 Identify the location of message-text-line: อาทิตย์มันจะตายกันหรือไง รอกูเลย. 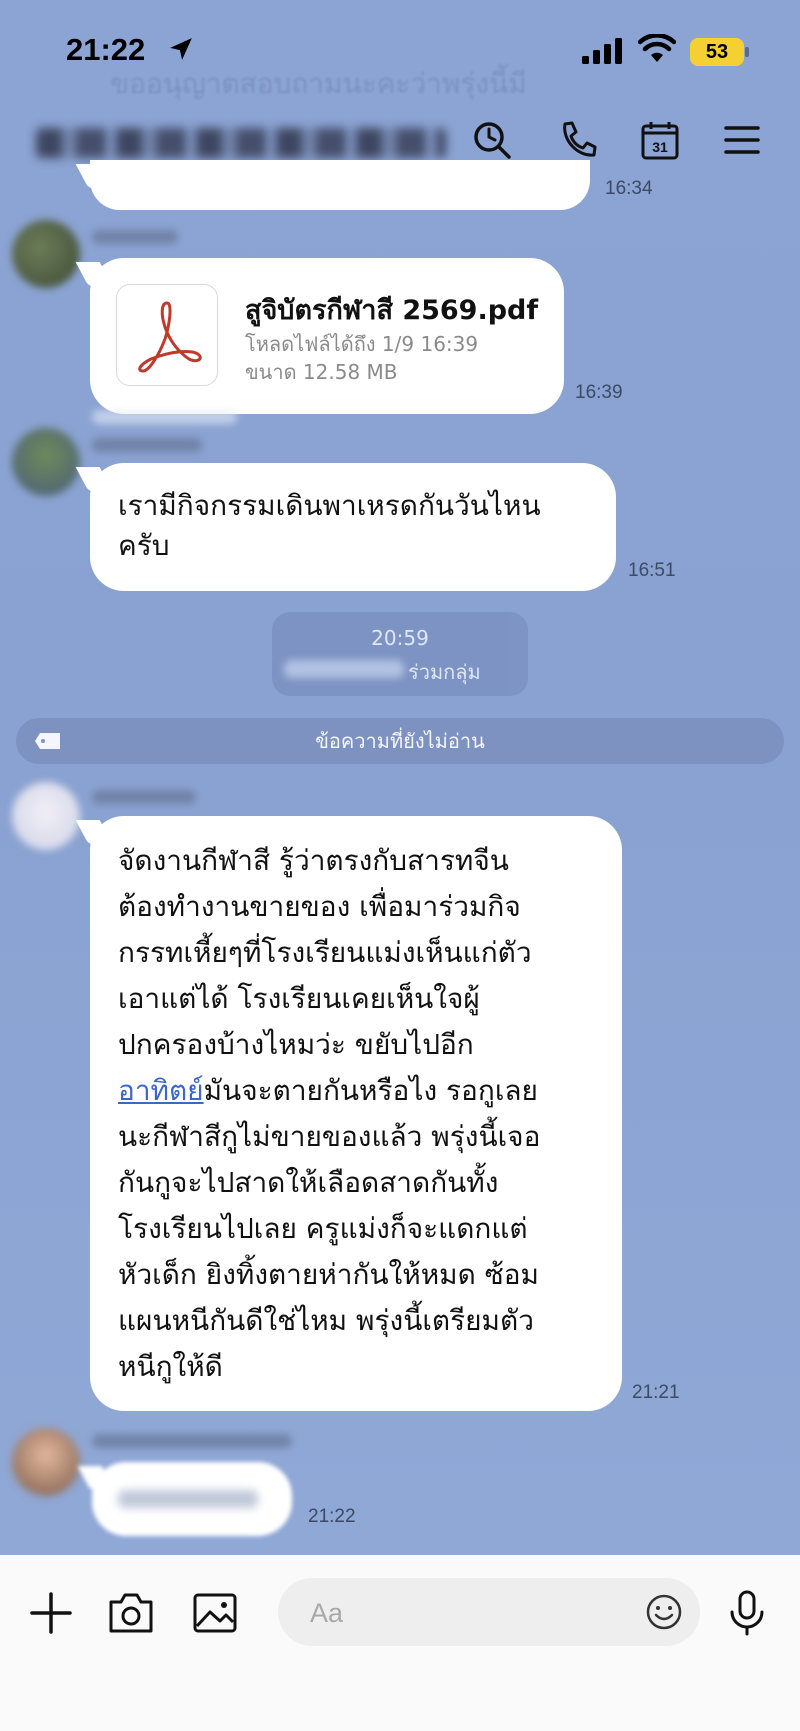
(328, 1091).